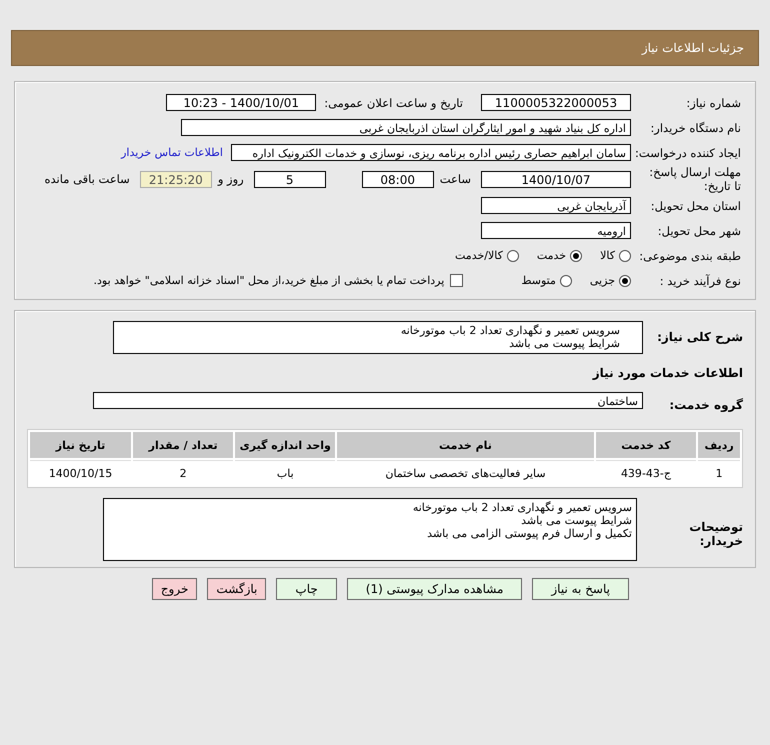 The width and height of the screenshot is (770, 745). Describe the element at coordinates (556, 179) in the screenshot. I see `deadline-date-field: 1400/10/07` at that location.